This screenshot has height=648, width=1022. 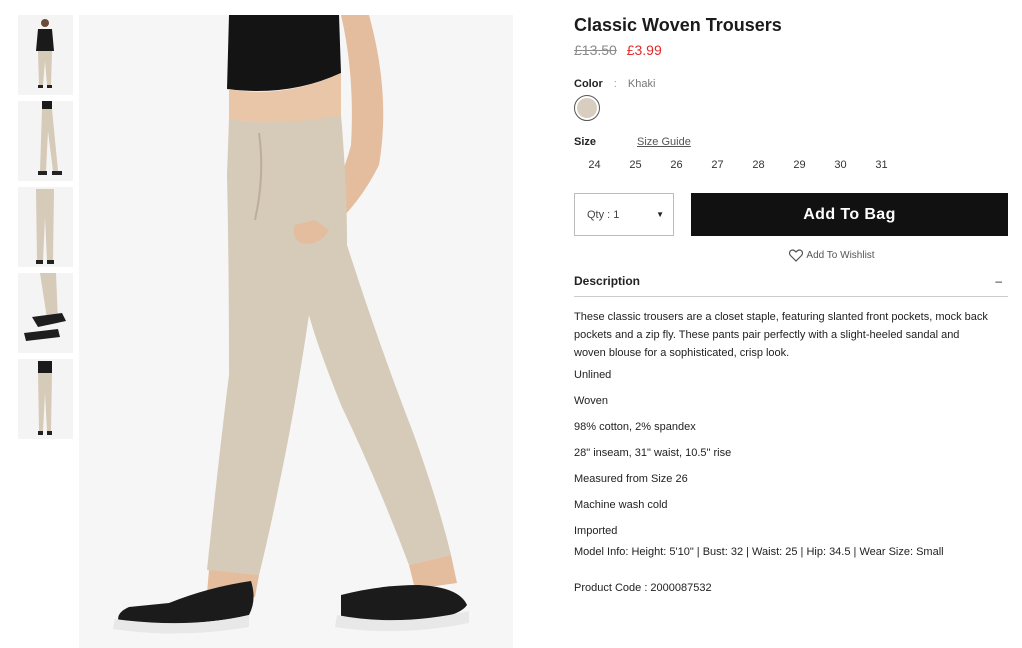 I want to click on size-header: Size Size Guide, so click(x=791, y=142).